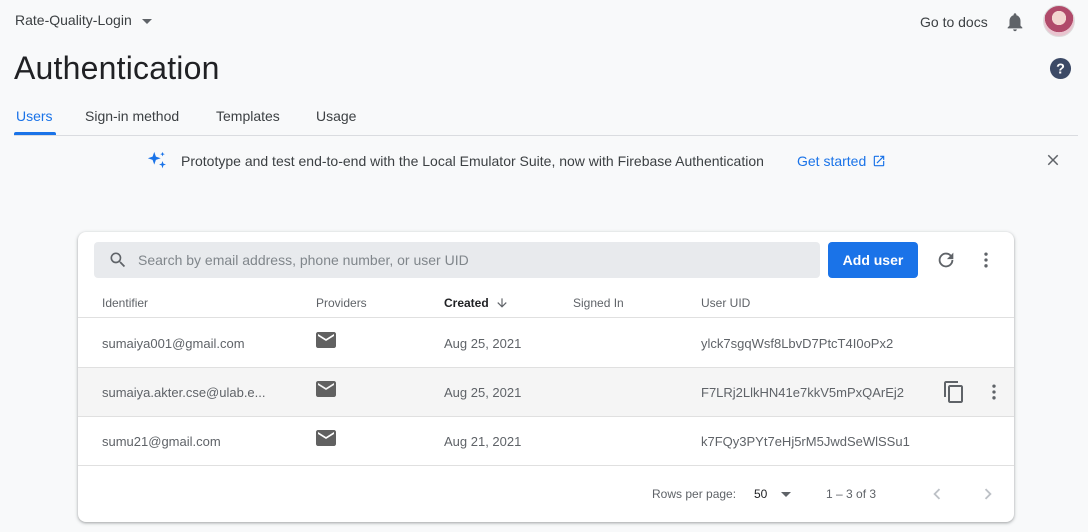 Image resolution: width=1088 pixels, height=532 pixels. I want to click on pagination-footer: Rows per page: 50 1 – 3 of 3, so click(546, 494).